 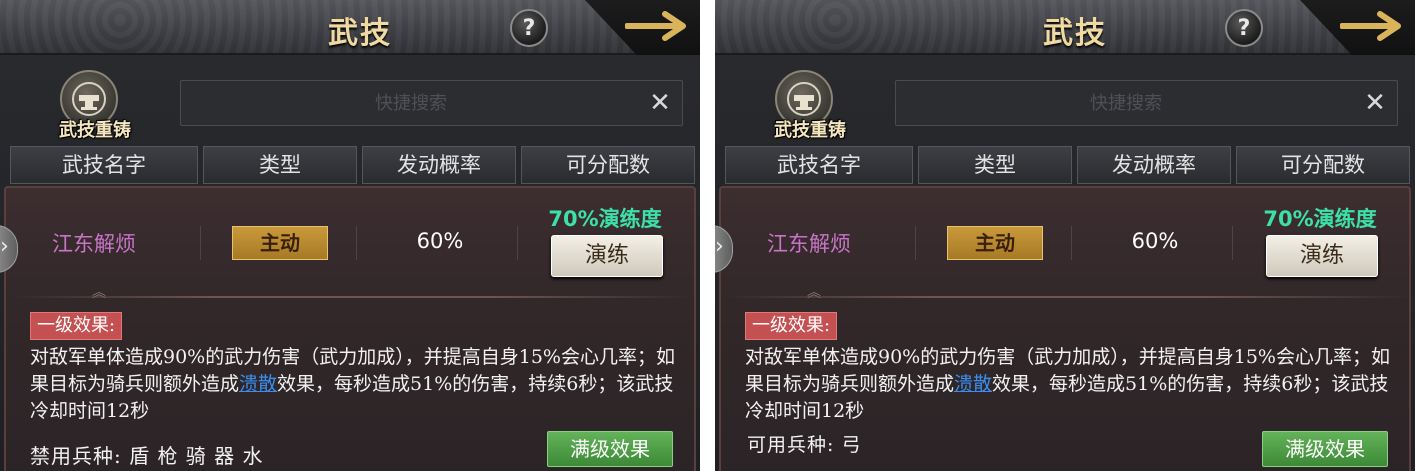 What do you see at coordinates (147, 456) in the screenshot?
I see `banned-units: 禁用兵种: 盾 枪 骑 器 水` at bounding box center [147, 456].